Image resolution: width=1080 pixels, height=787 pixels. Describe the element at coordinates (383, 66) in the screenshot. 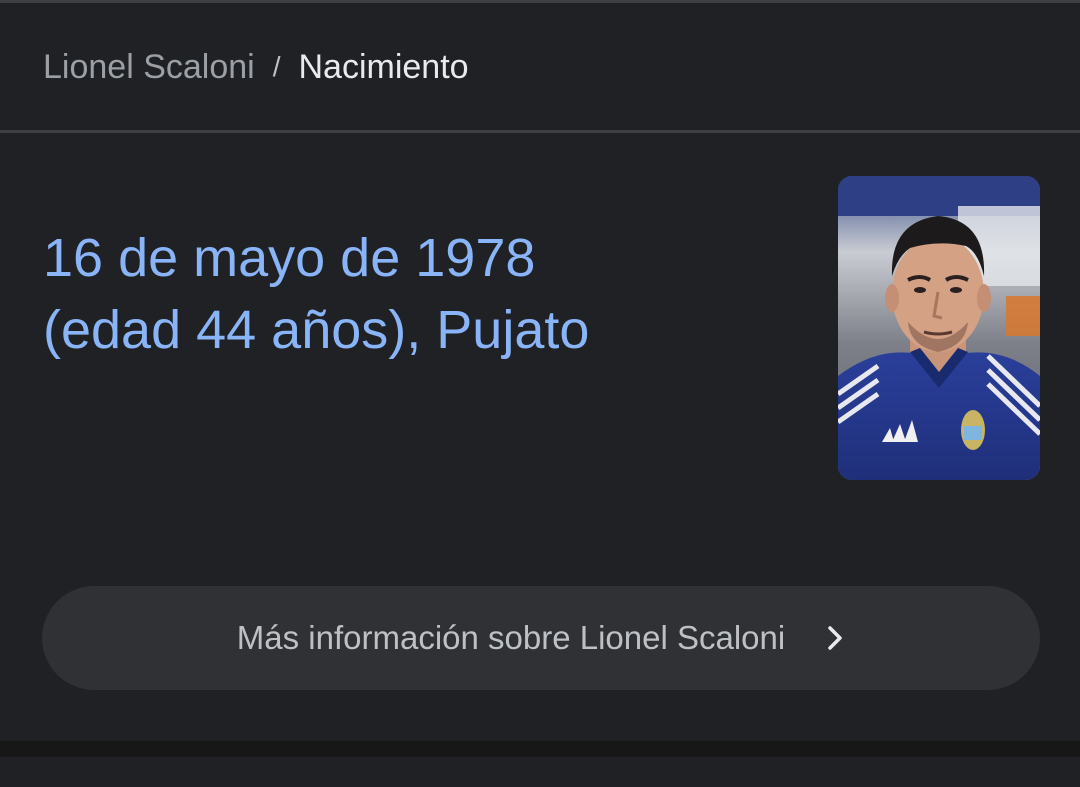

I see `breadcrumb-current: Nacimiento` at that location.